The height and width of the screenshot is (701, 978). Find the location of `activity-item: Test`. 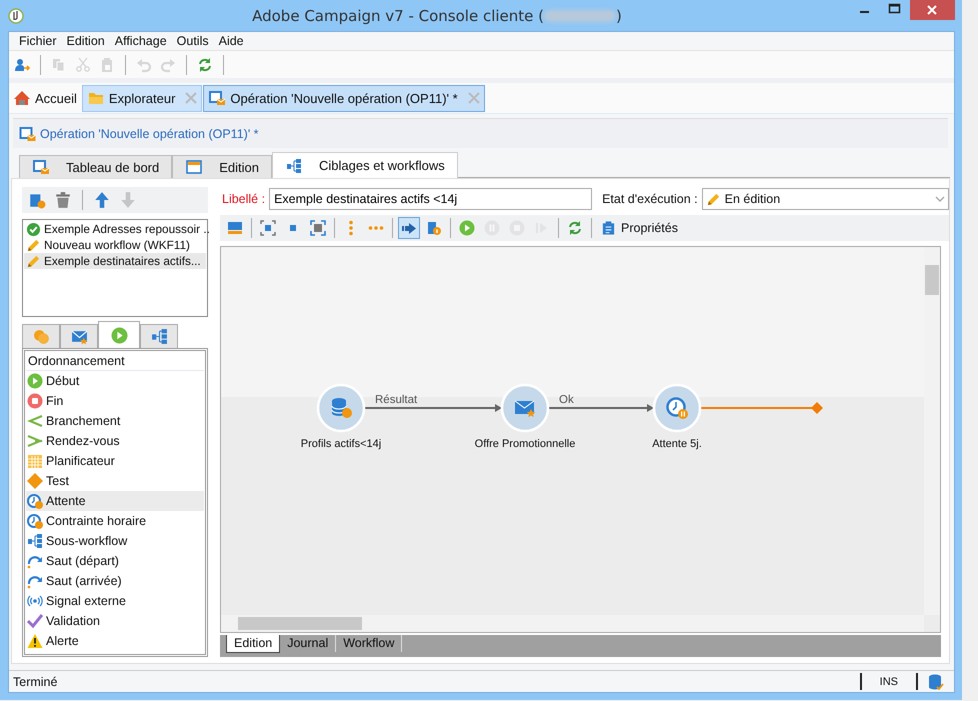

activity-item: Test is located at coordinates (115, 481).